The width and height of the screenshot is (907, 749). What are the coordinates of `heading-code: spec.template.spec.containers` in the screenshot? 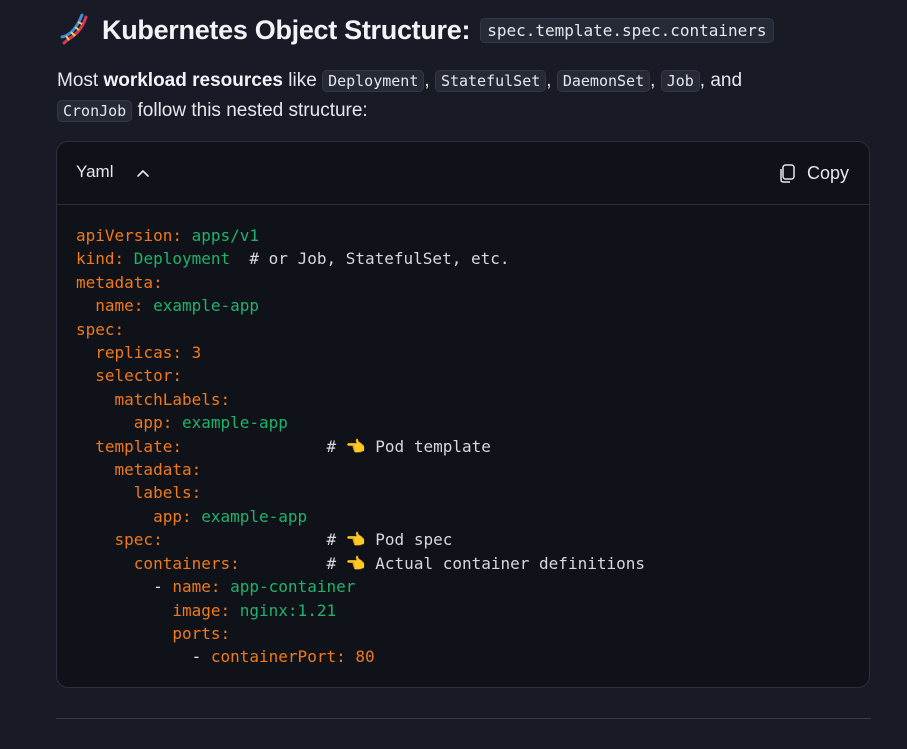 It's located at (627, 30).